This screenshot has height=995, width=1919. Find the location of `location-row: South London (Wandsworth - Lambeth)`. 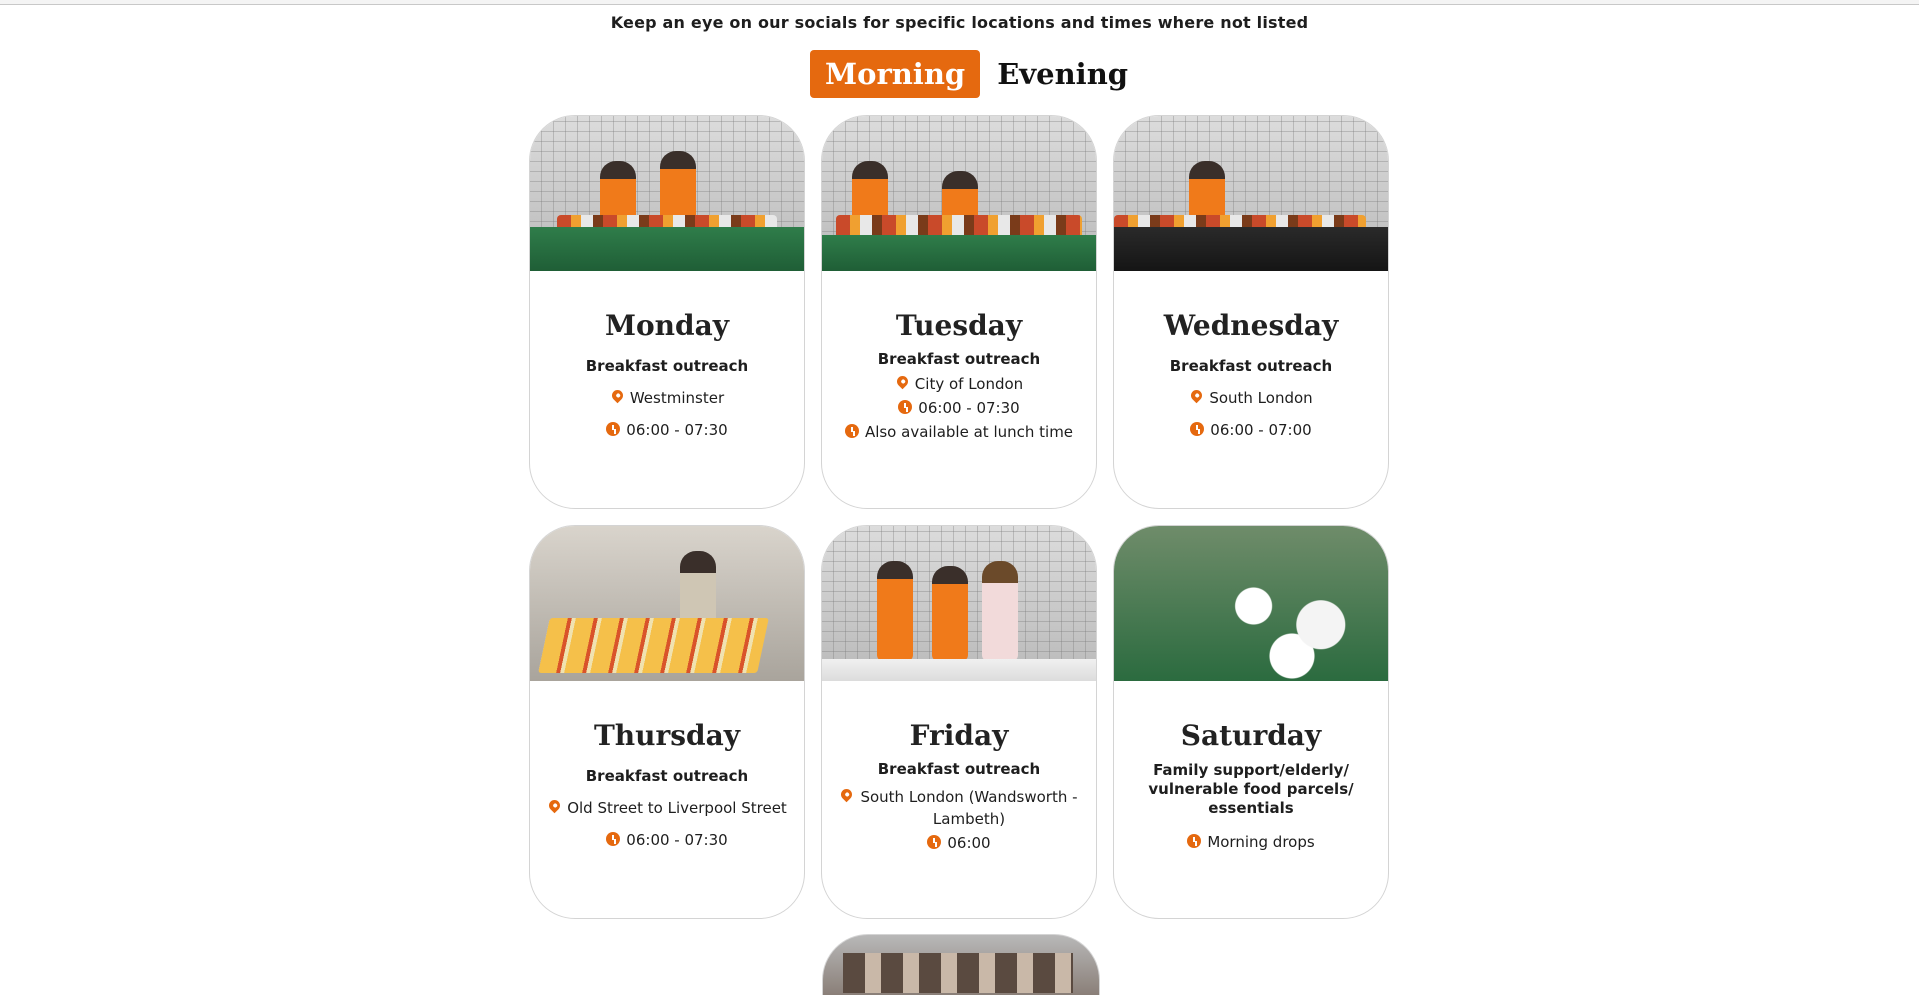

location-row: South London (Wandsworth - Lambeth) is located at coordinates (959, 808).